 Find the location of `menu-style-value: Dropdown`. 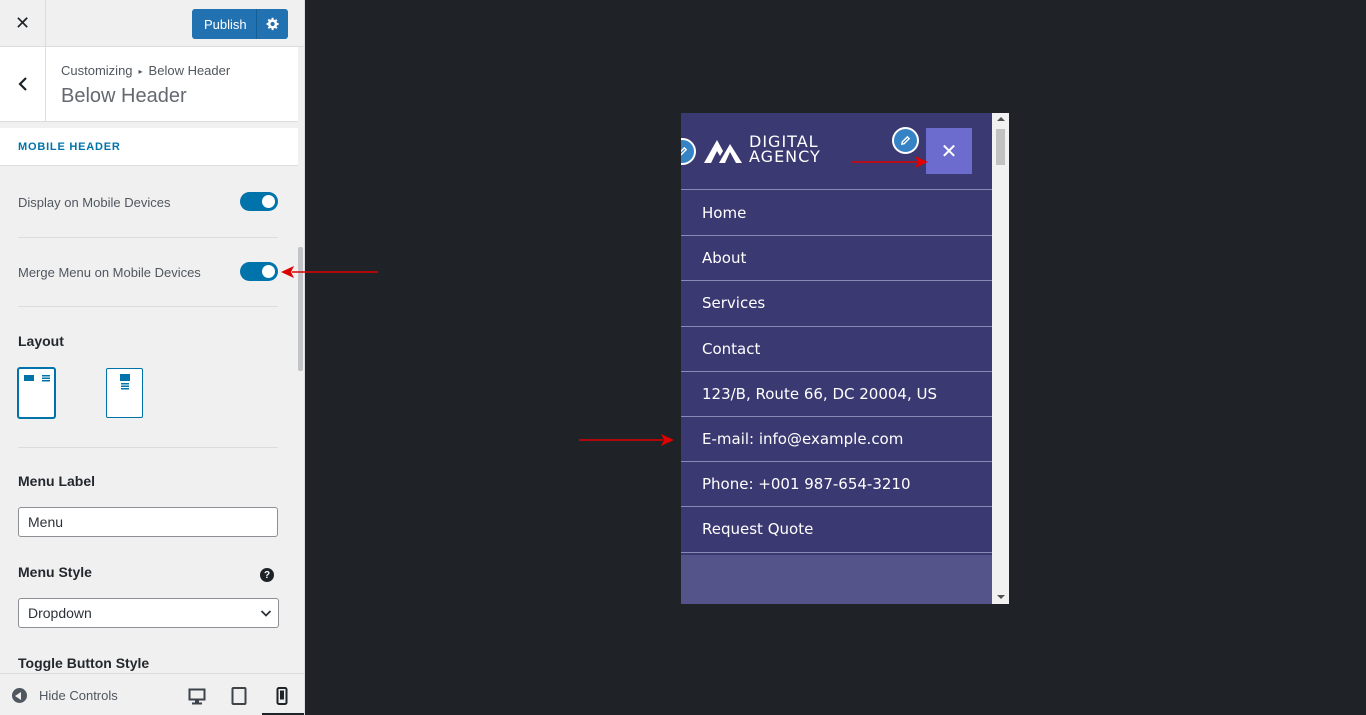

menu-style-value: Dropdown is located at coordinates (60, 613).